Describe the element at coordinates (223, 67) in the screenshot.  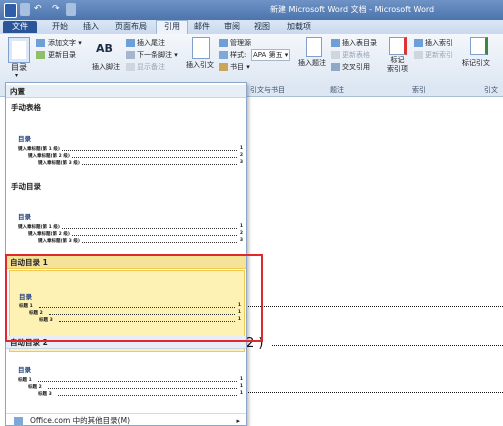
I see `bibliography-icon` at that location.